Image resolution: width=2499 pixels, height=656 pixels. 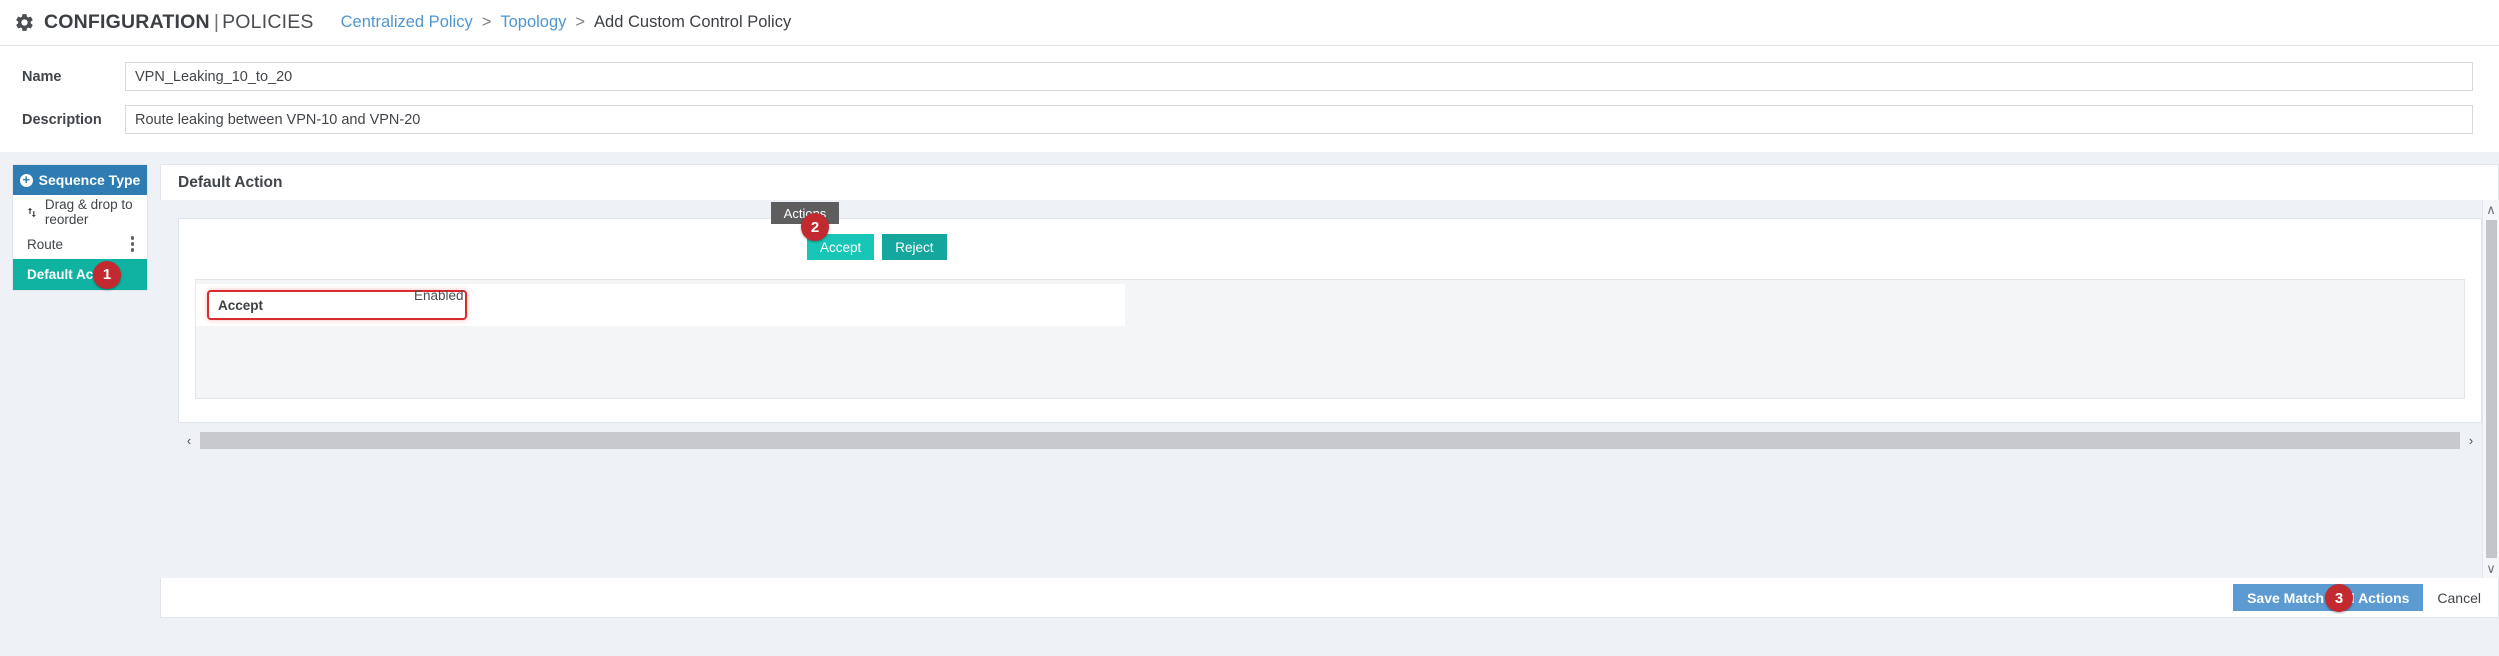 I want to click on page-title: CONFIGURATION | POLICIES, so click(x=179, y=22).